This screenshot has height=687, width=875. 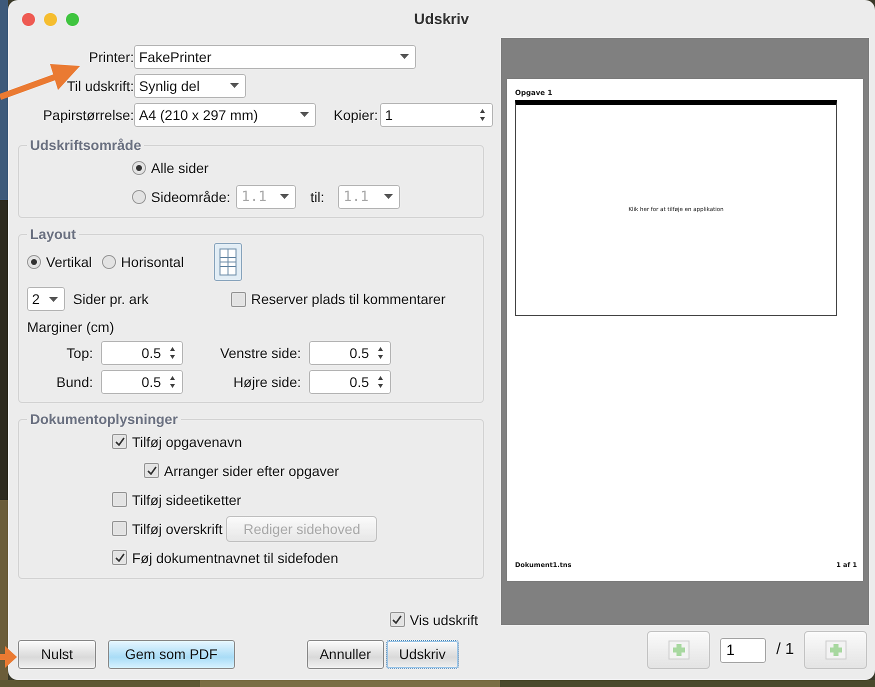 What do you see at coordinates (111, 56) in the screenshot?
I see `field-label: Printer:` at bounding box center [111, 56].